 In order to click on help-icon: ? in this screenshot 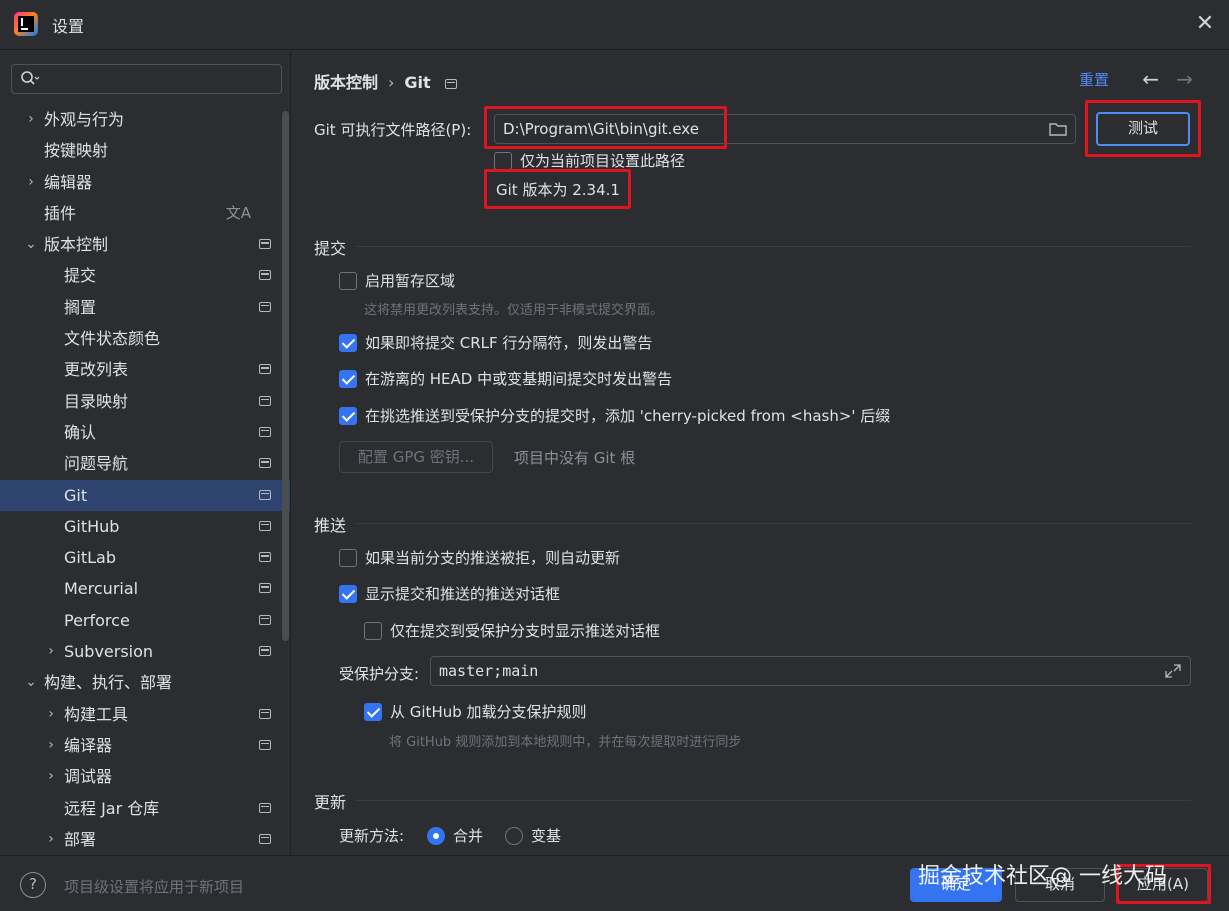, I will do `click(33, 885)`.